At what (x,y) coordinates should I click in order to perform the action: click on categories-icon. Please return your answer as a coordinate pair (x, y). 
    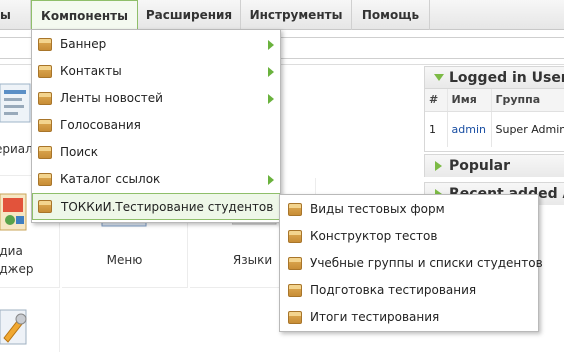
    Looking at the image, I should click on (17, 103).